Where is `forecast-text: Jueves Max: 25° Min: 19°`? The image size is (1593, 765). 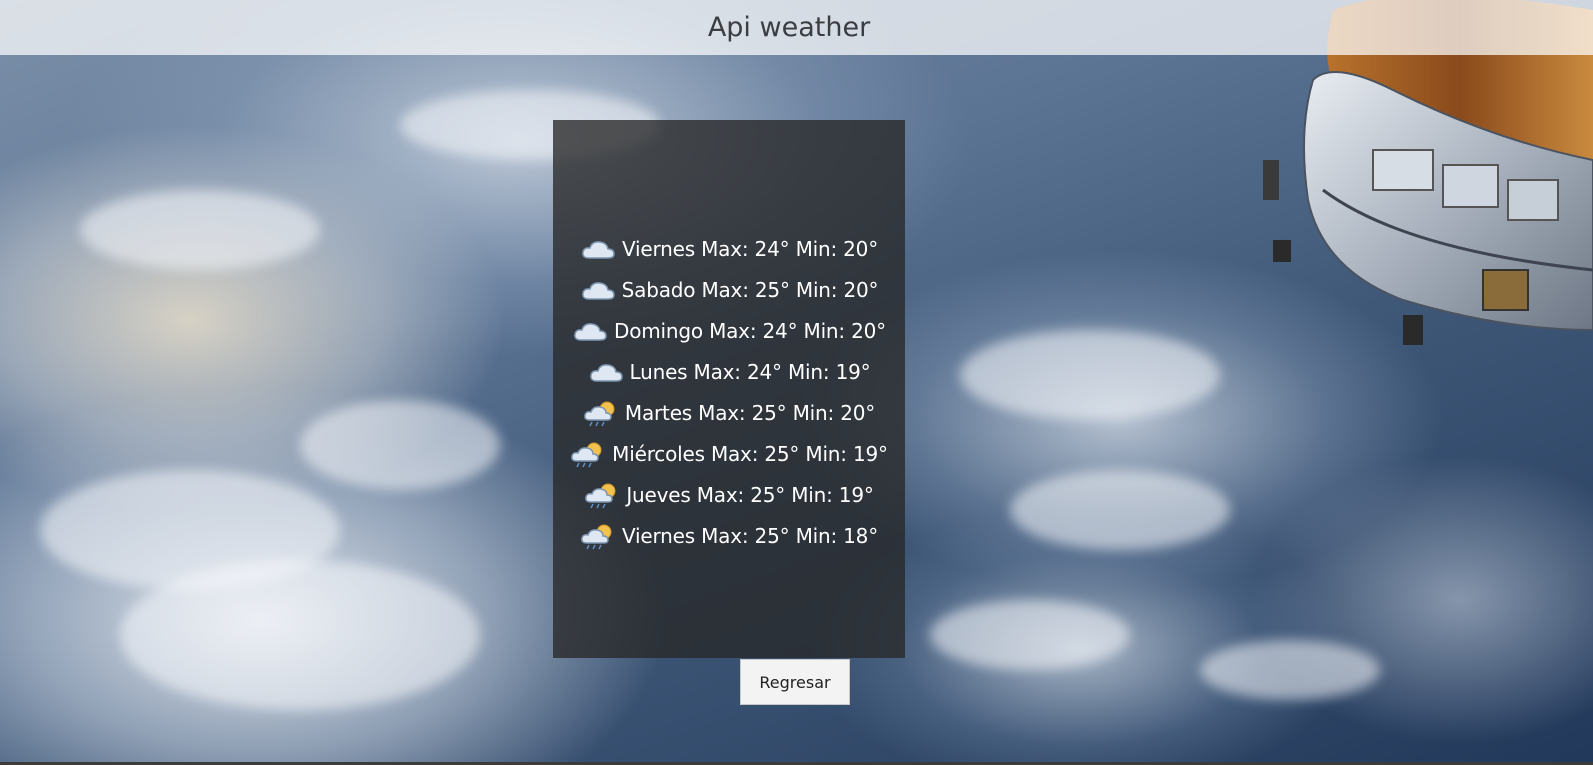 forecast-text: Jueves Max: 25° Min: 19° is located at coordinates (750, 494).